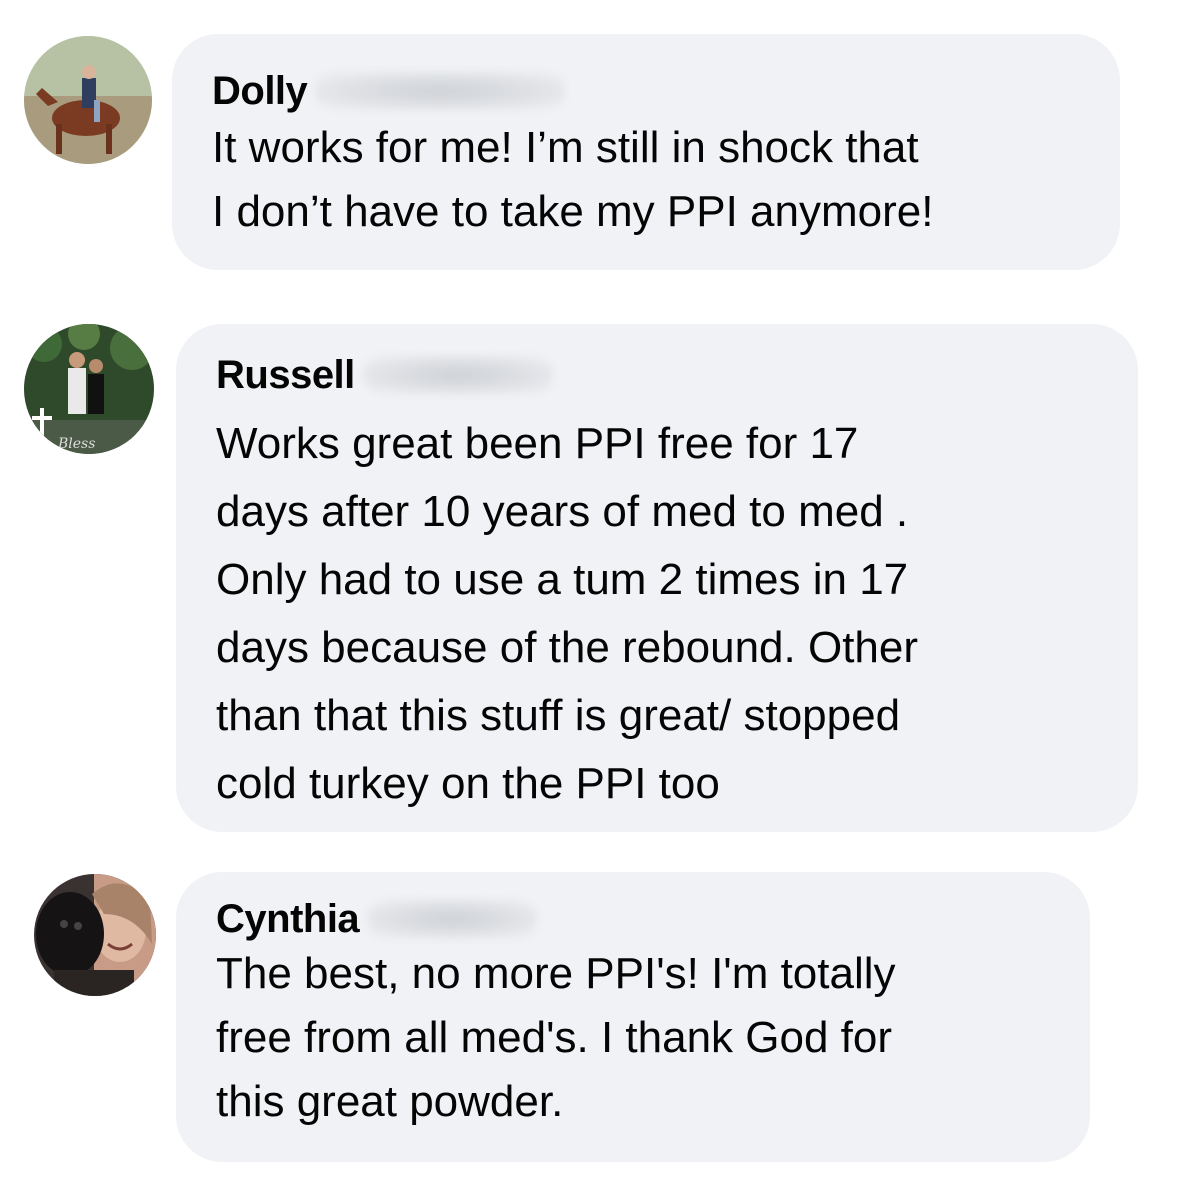  What do you see at coordinates (285, 375) in the screenshot?
I see `author-name: Russell` at bounding box center [285, 375].